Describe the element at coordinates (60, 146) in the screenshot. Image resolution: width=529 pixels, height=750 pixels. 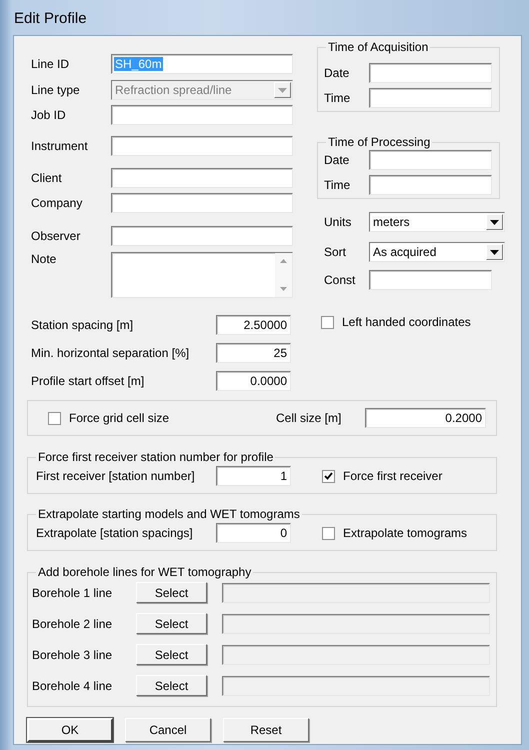
I see `field-label: Instrument` at that location.